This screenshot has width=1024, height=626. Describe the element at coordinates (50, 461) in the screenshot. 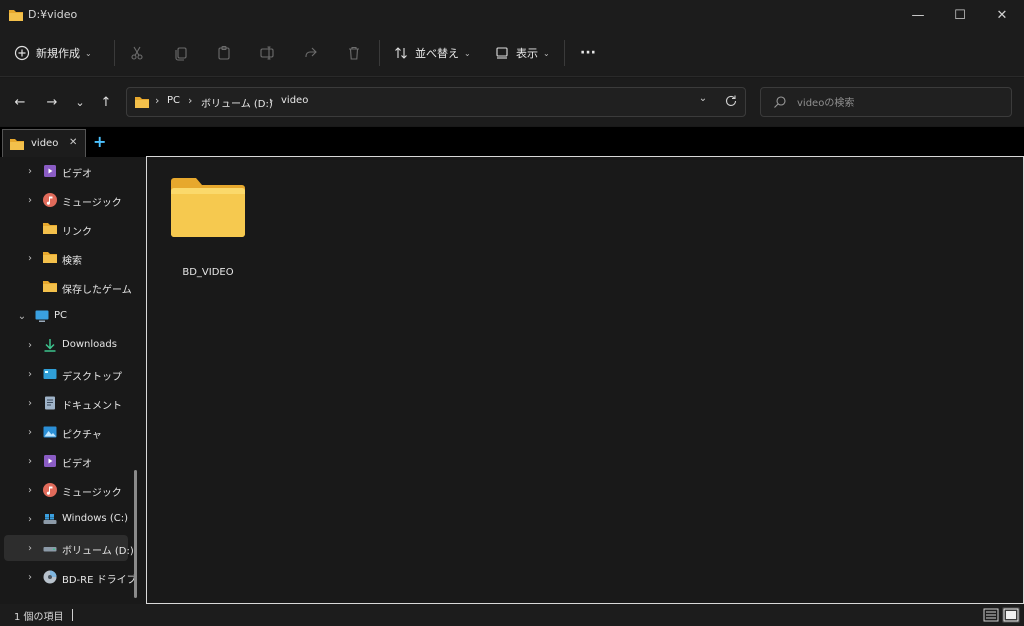

I see `video-icon` at that location.